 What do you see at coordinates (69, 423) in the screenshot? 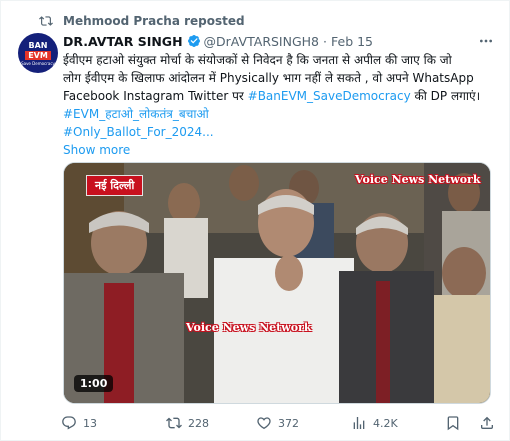
I see `reply-icon` at bounding box center [69, 423].